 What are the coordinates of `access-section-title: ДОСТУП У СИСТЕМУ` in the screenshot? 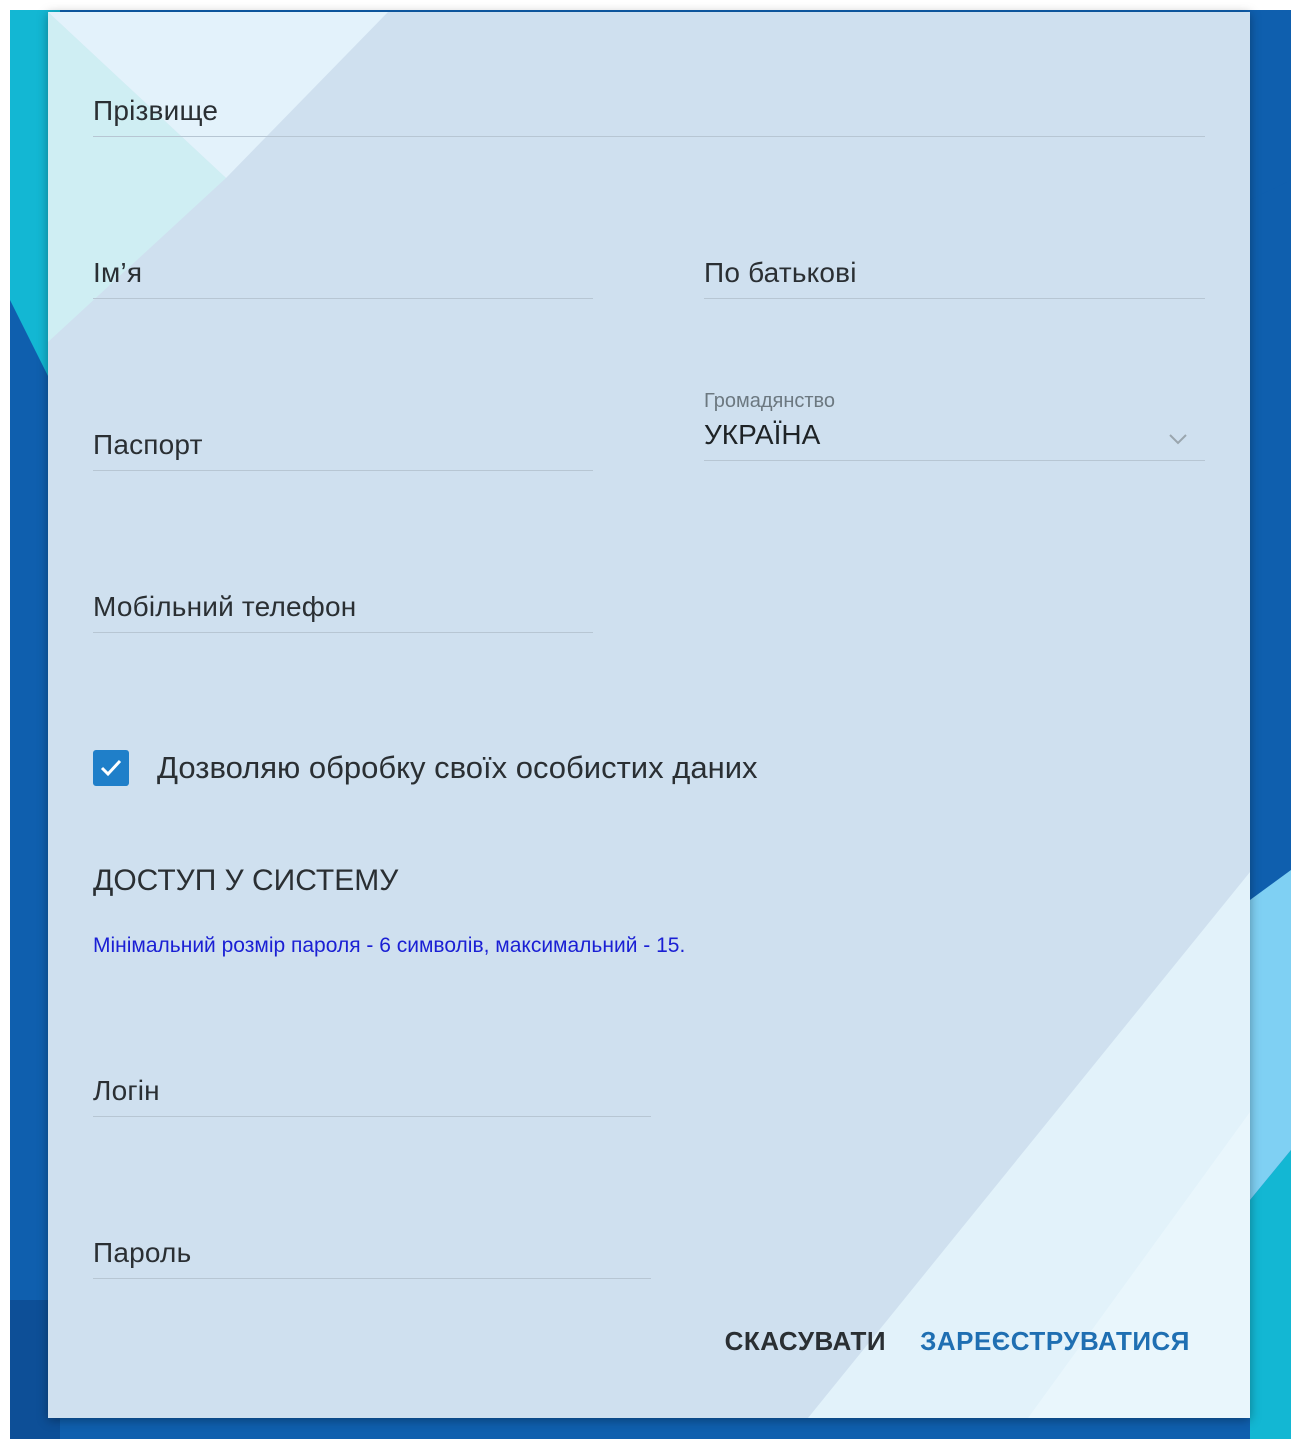 It's located at (246, 880).